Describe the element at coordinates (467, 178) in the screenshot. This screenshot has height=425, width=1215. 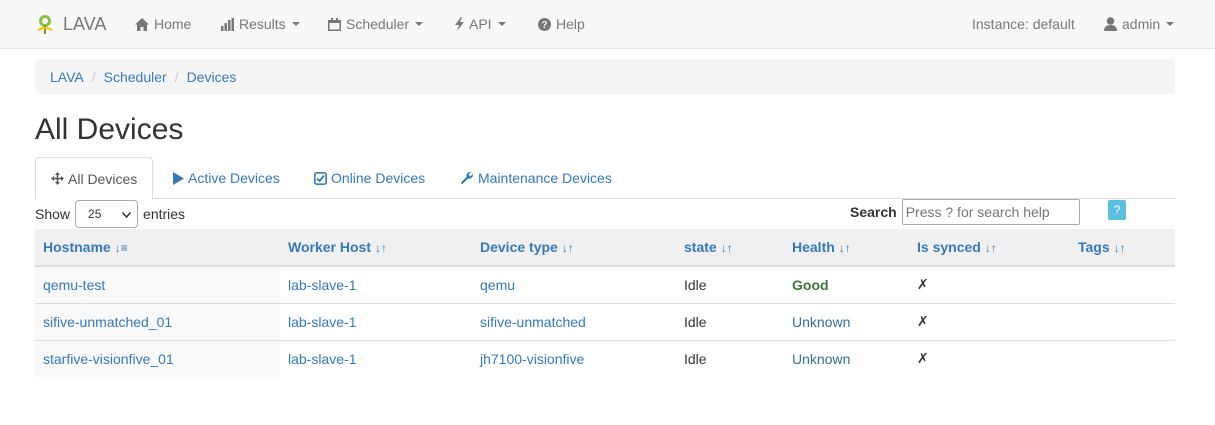
I see `wrench-icon` at that location.